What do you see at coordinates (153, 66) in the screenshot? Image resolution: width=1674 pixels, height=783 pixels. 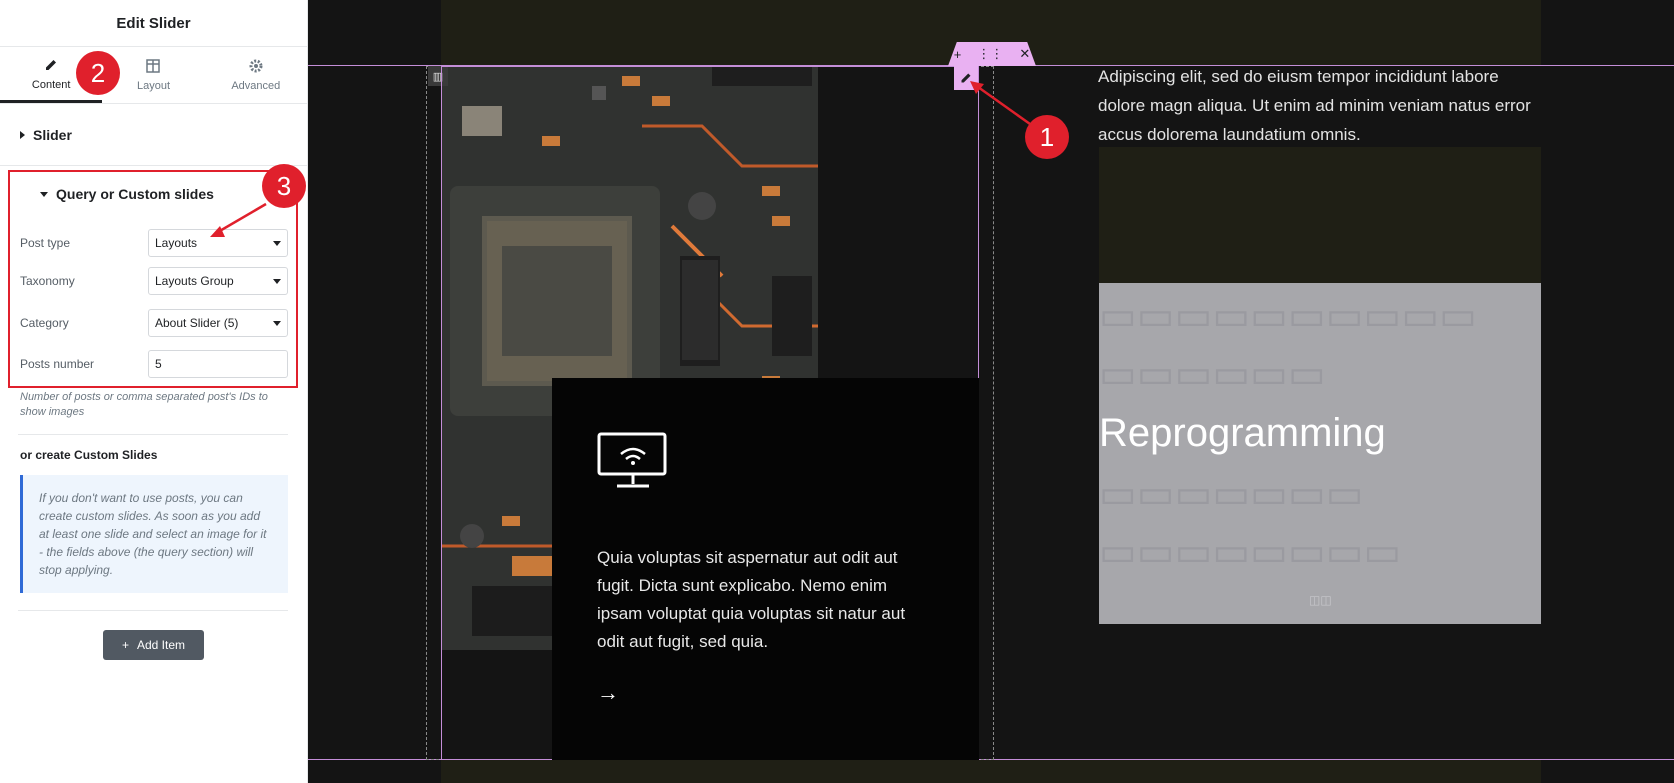 I see `layout-icon` at bounding box center [153, 66].